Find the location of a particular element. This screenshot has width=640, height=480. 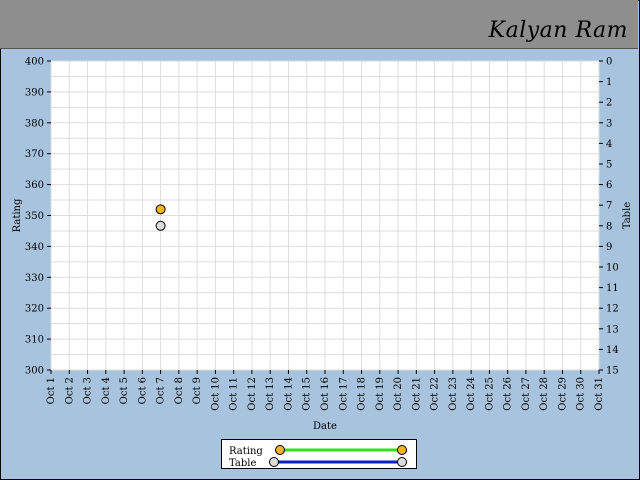

x-tick-label: Oct 17 is located at coordinates (343, 394).